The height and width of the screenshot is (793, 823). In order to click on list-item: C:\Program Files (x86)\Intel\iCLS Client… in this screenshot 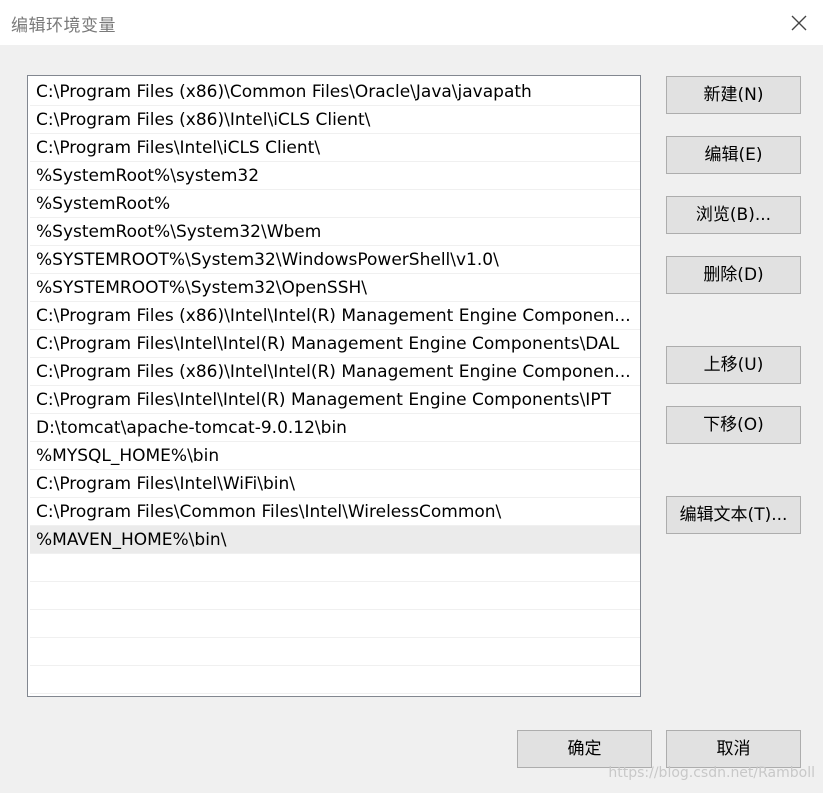, I will do `click(335, 120)`.